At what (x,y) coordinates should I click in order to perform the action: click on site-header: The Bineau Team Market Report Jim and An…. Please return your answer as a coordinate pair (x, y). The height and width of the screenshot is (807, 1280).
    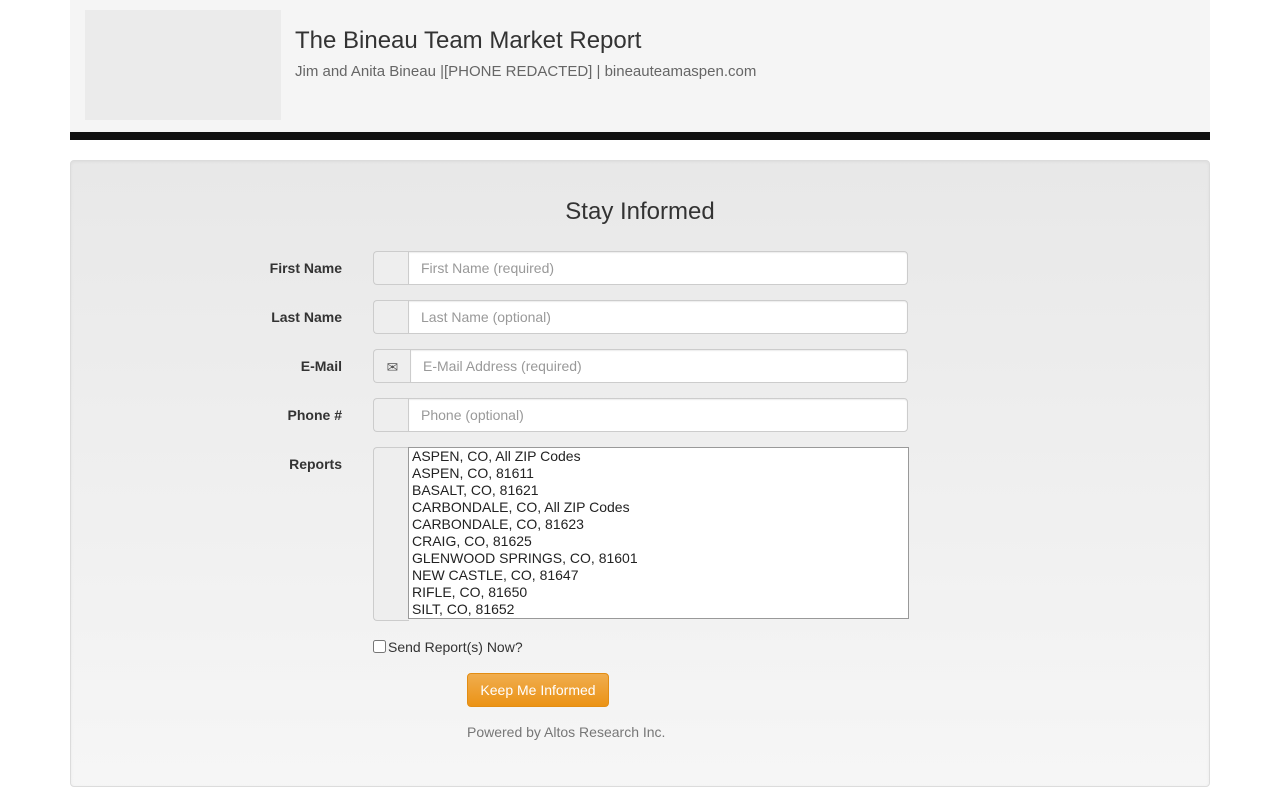
    Looking at the image, I should click on (640, 66).